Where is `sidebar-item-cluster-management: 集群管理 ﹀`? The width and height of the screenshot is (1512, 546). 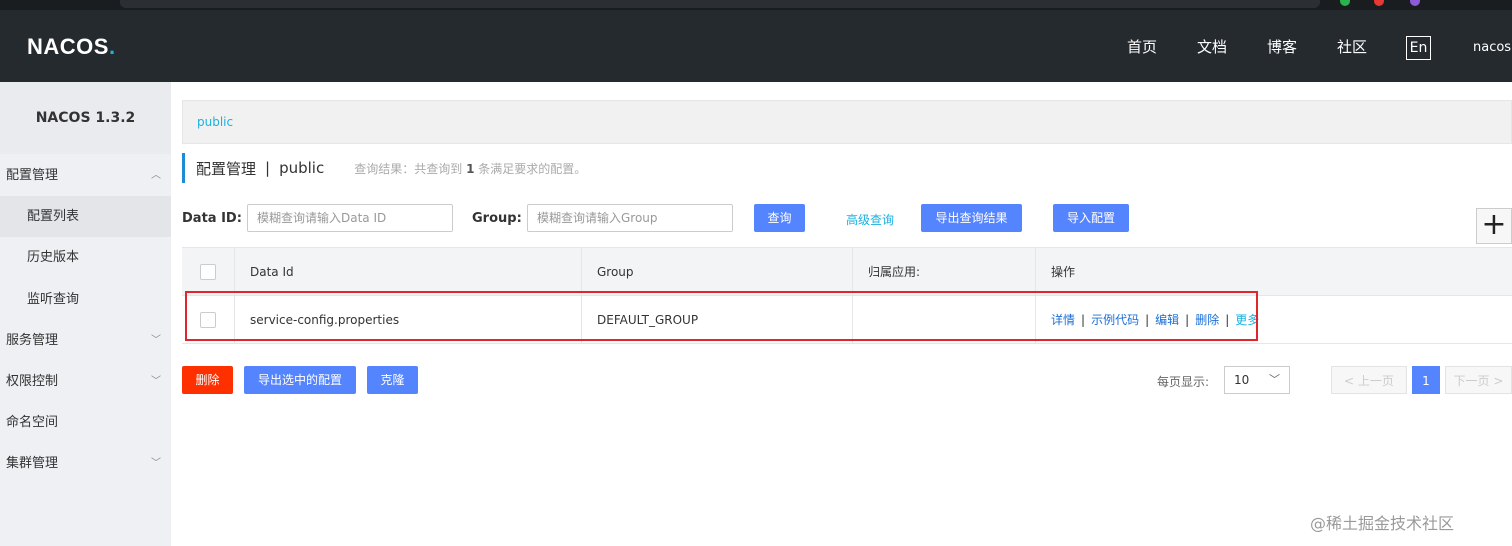
sidebar-item-cluster-management: 集群管理 ﹀ is located at coordinates (85, 463).